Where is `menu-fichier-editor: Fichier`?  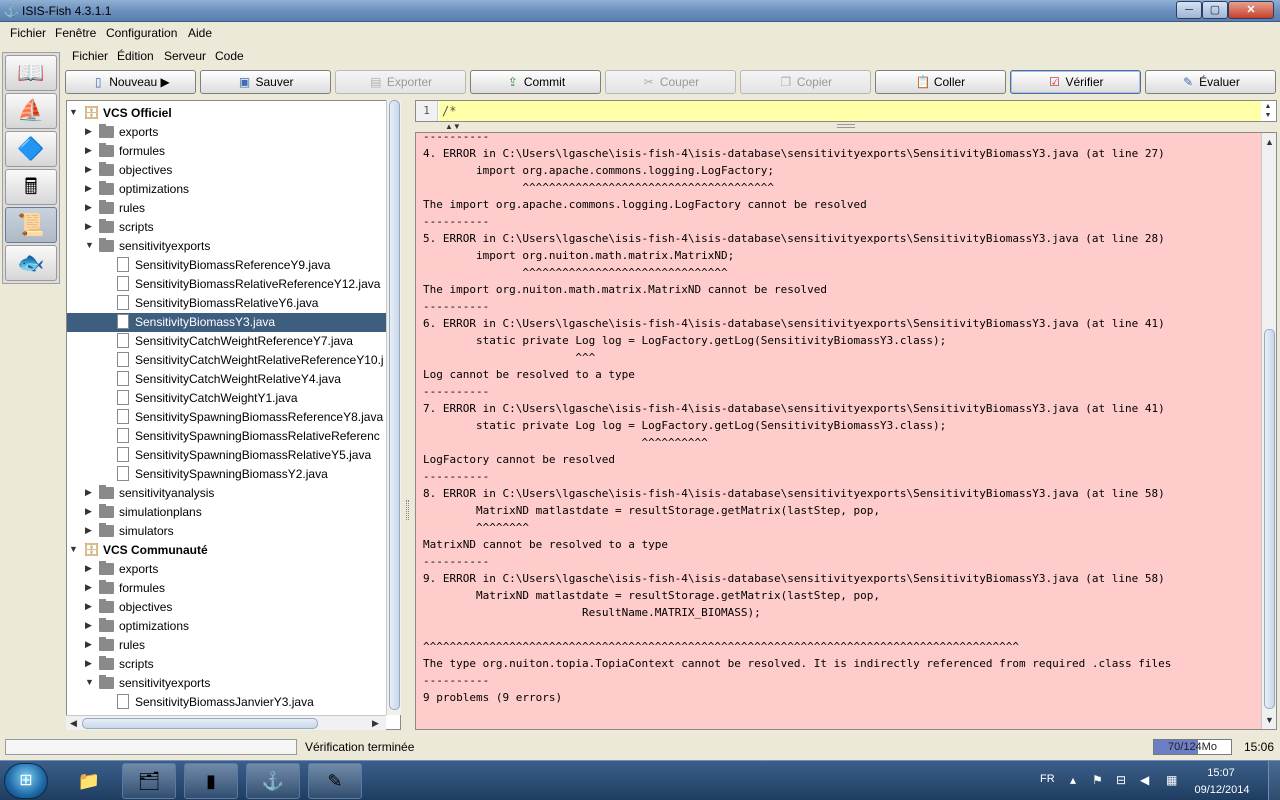
menu-fichier-editor: Fichier is located at coordinates (90, 56).